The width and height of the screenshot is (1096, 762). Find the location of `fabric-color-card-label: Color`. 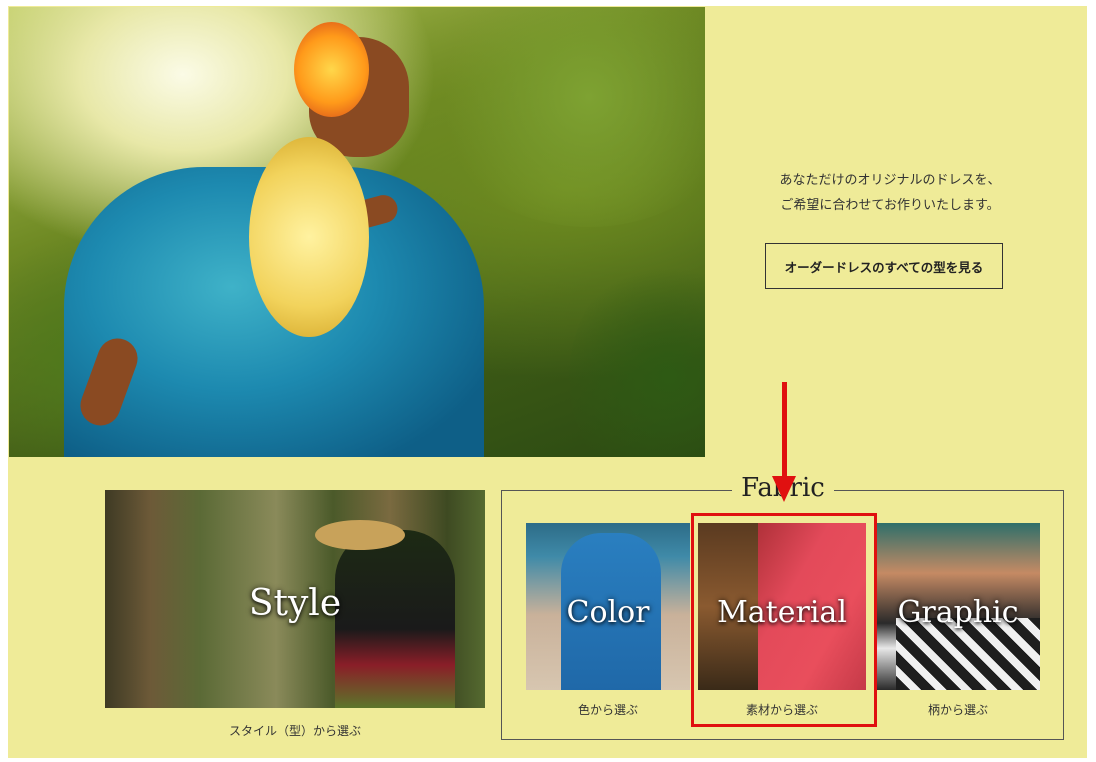

fabric-color-card-label: Color is located at coordinates (608, 612).